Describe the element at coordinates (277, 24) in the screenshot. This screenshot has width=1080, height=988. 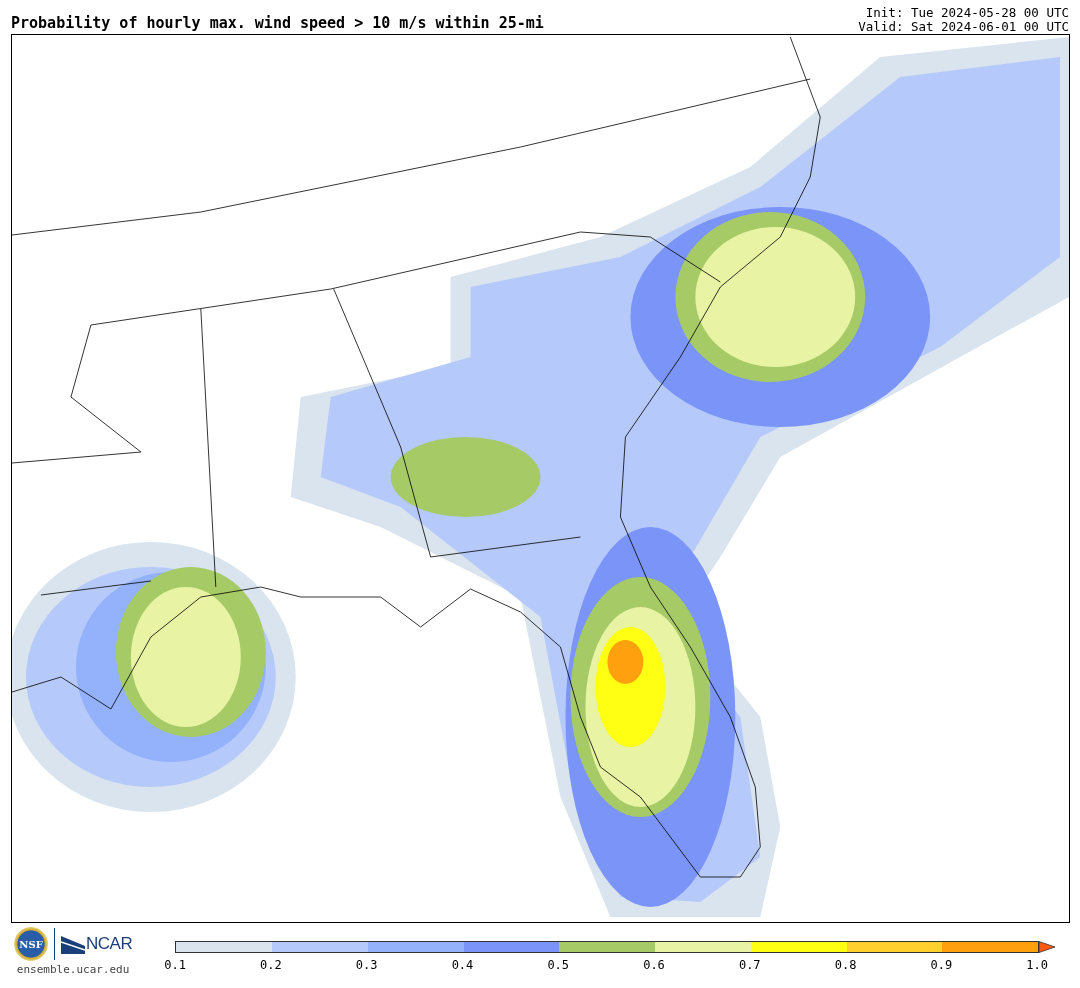
I see `chart-title: Probability of hourly max. wind speed > 10 m/s within 25-mi` at that location.